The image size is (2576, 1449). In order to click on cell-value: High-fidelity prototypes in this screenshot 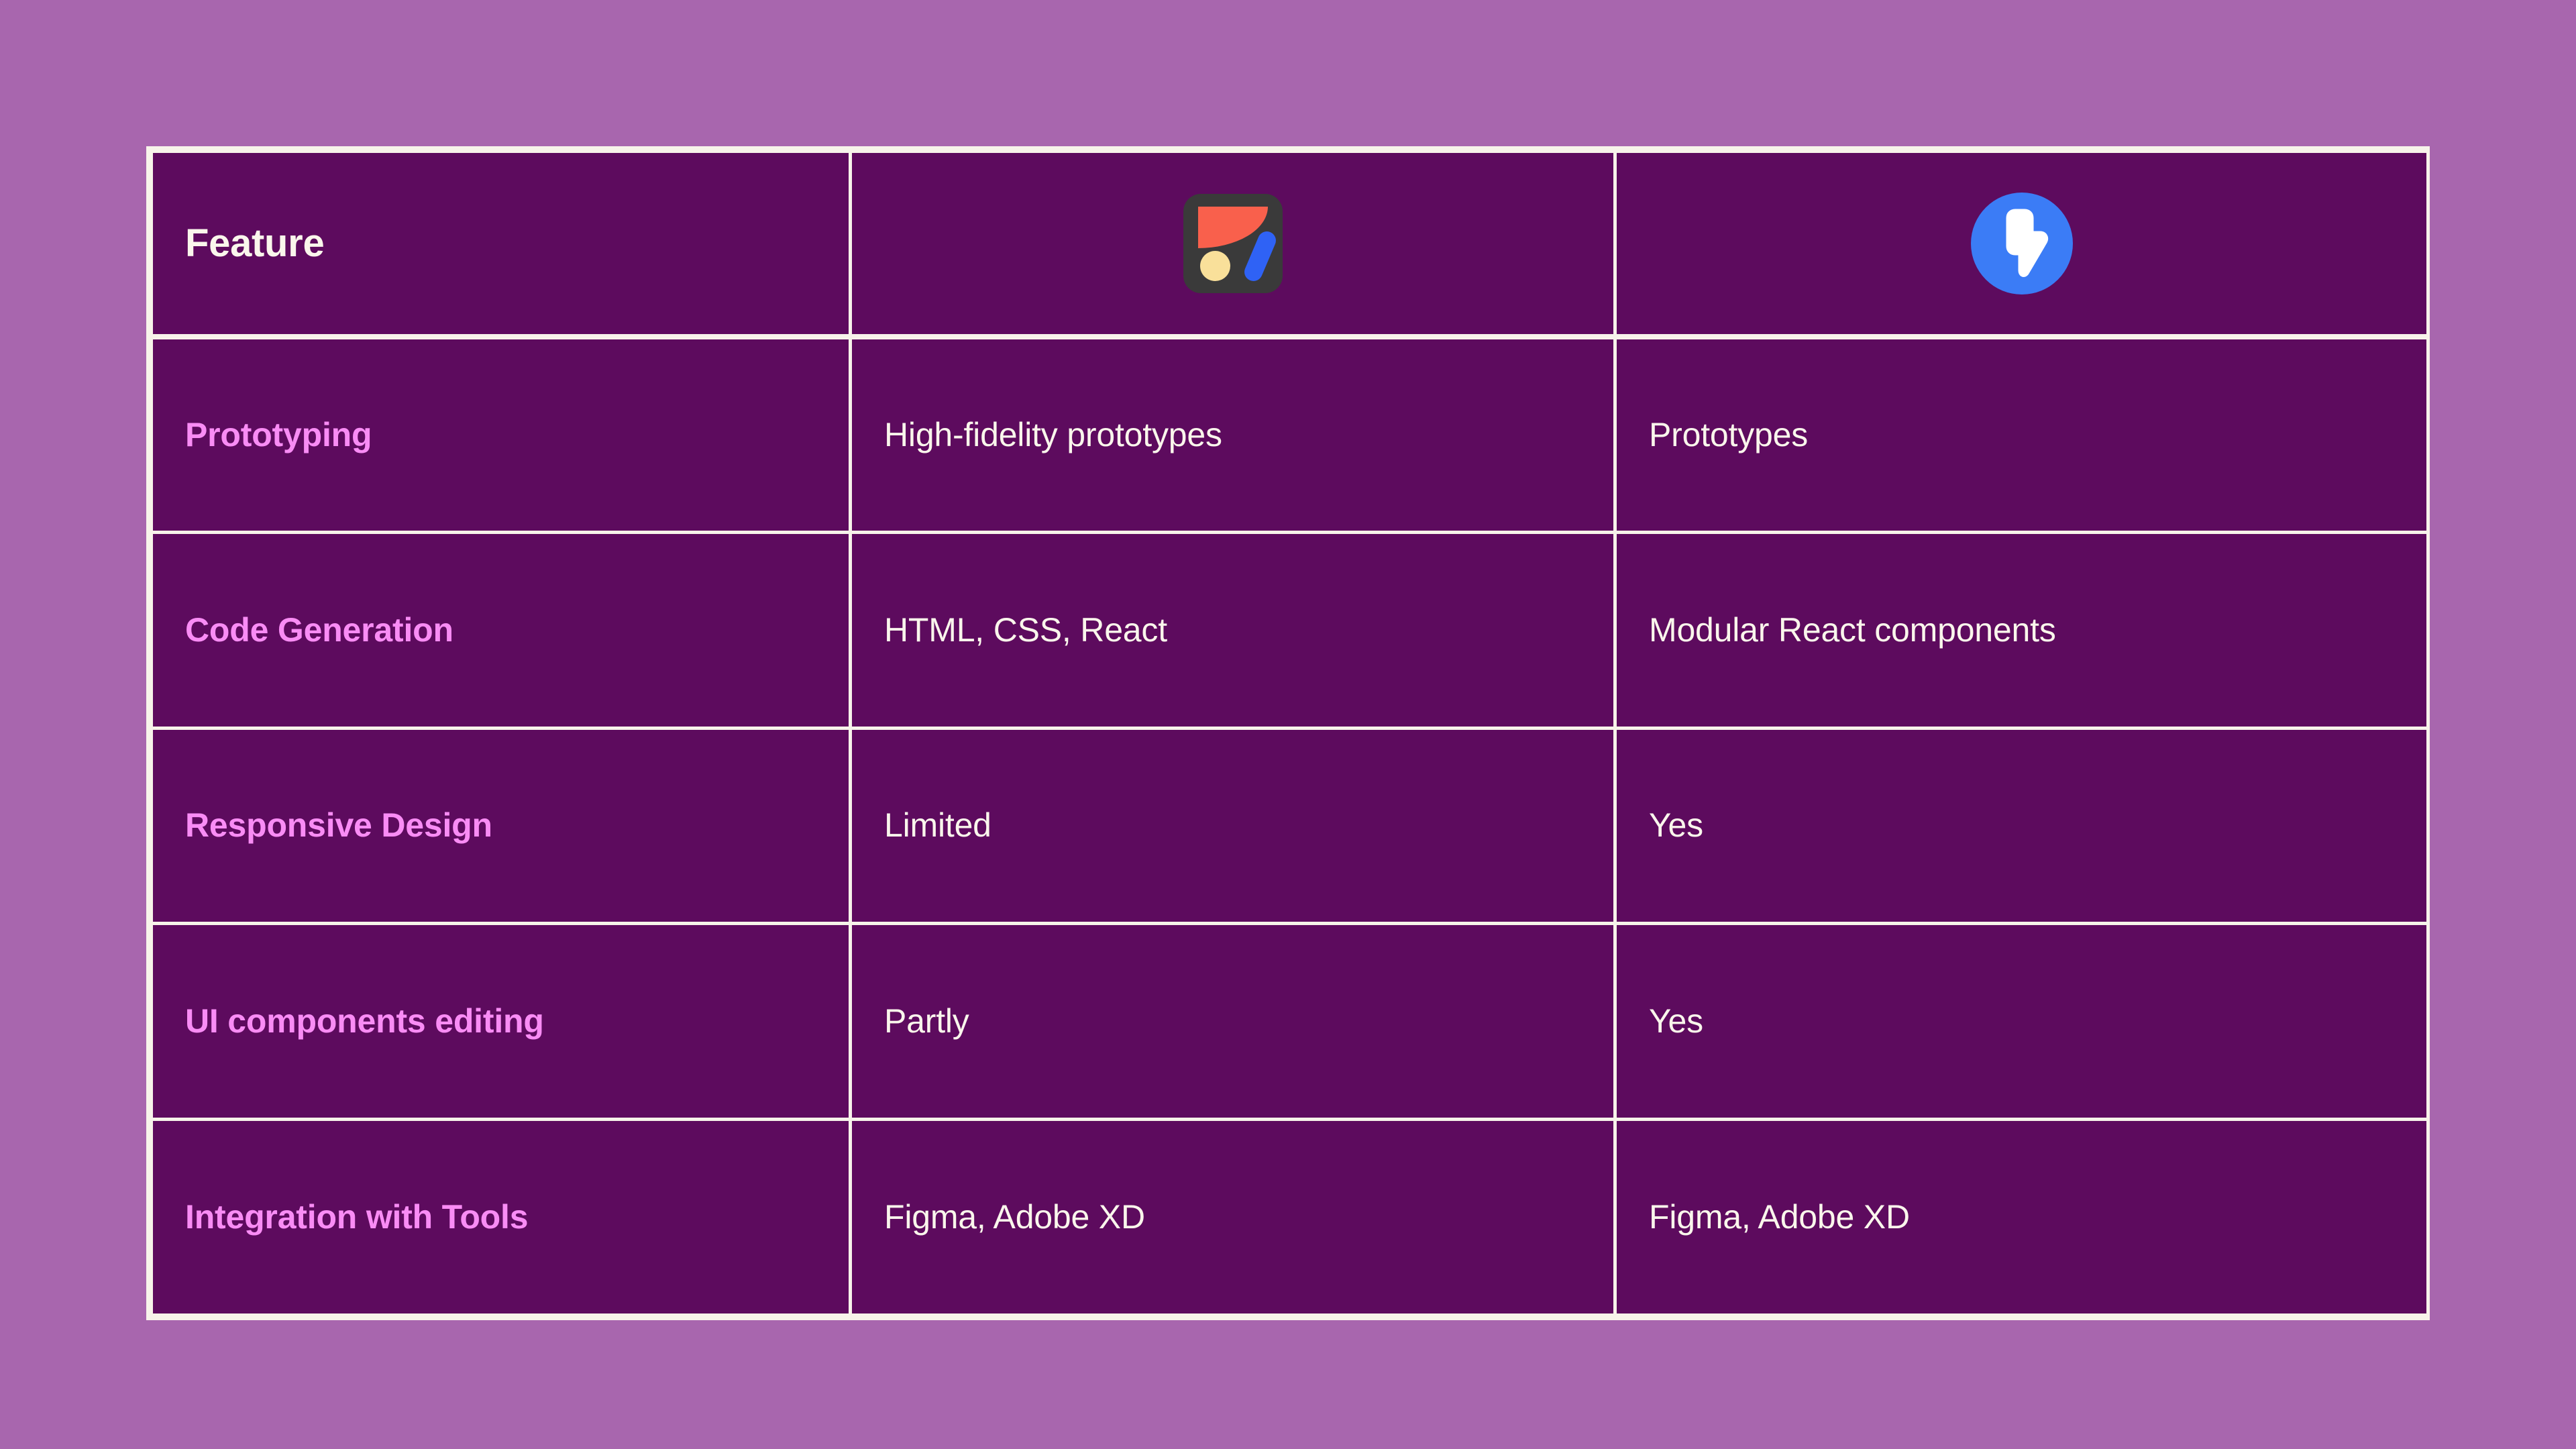, I will do `click(1053, 434)`.